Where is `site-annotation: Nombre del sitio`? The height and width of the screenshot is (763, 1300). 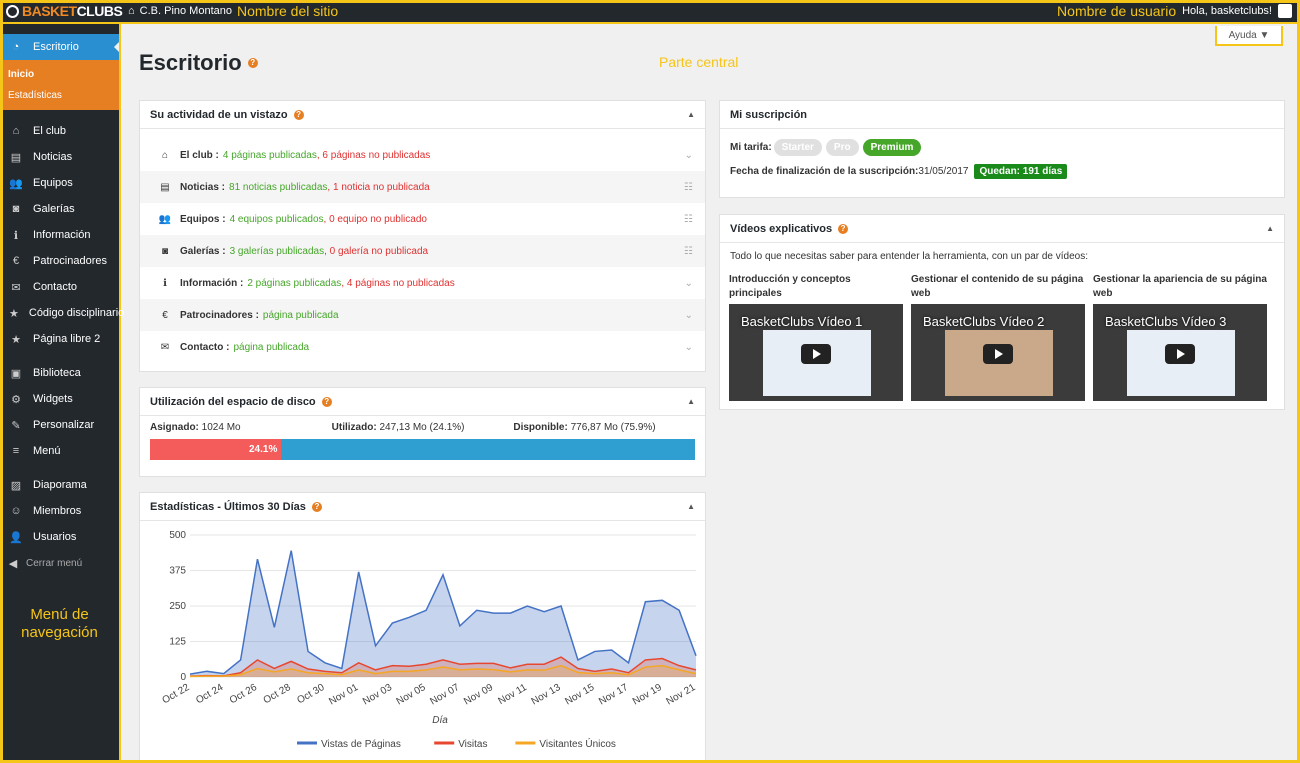
site-annotation: Nombre del sitio is located at coordinates (288, 11).